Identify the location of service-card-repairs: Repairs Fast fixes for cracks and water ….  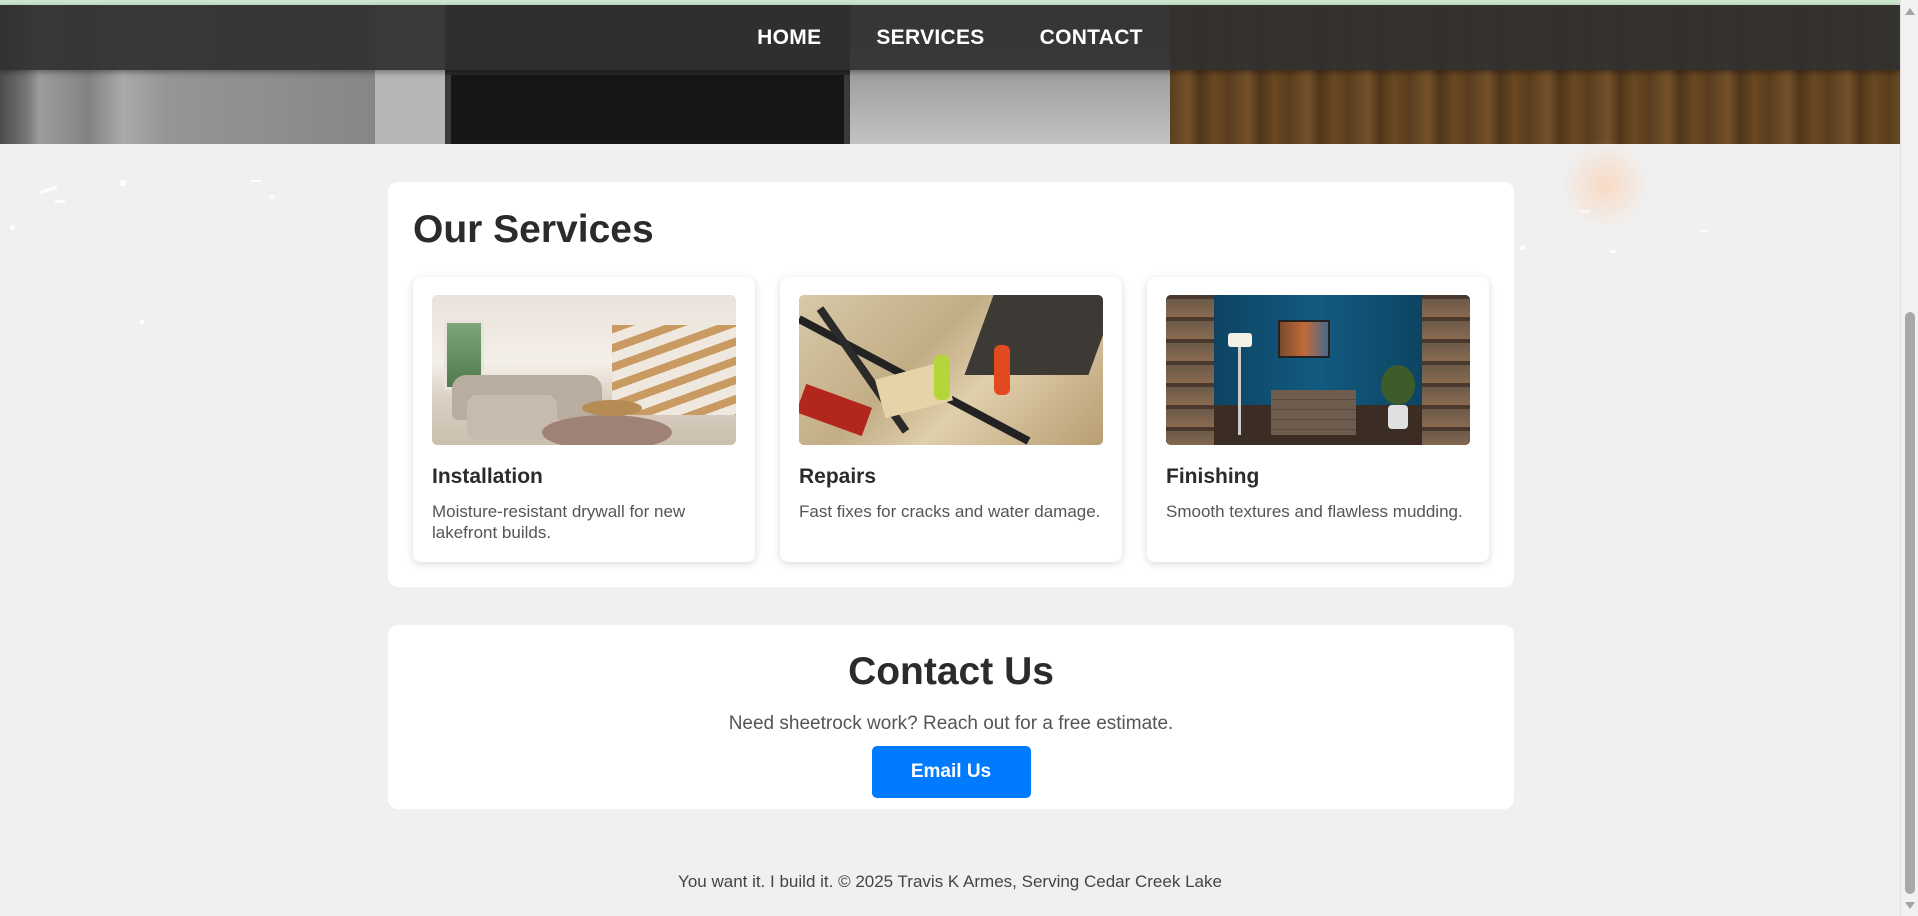
(951, 419).